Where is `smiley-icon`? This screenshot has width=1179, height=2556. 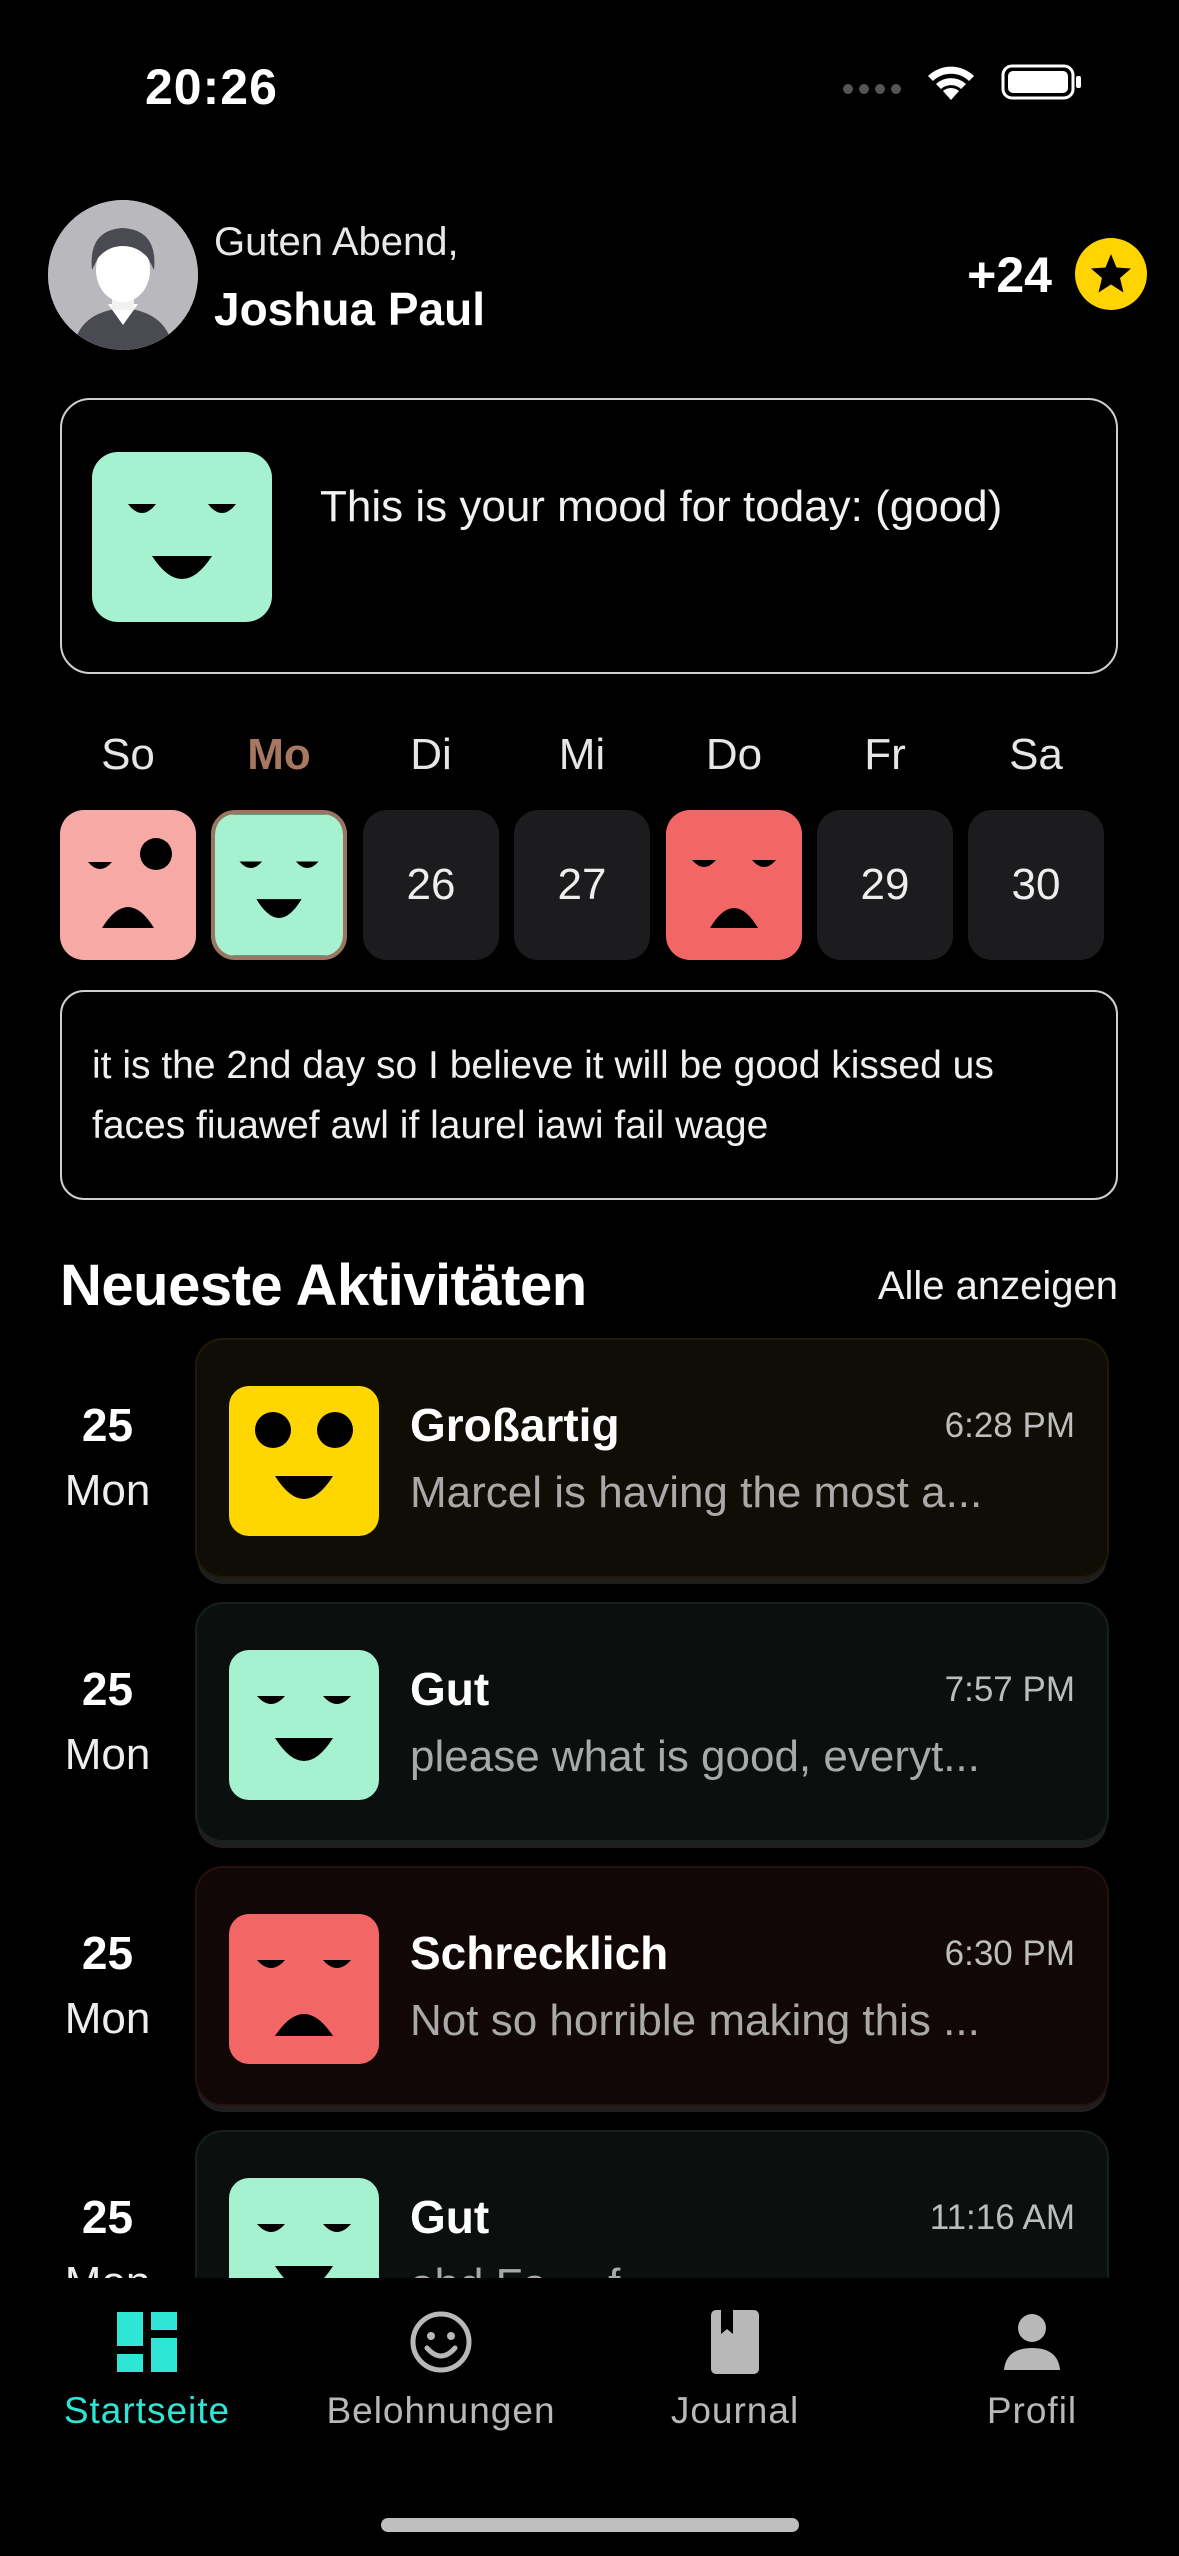
smiley-icon is located at coordinates (441, 2342).